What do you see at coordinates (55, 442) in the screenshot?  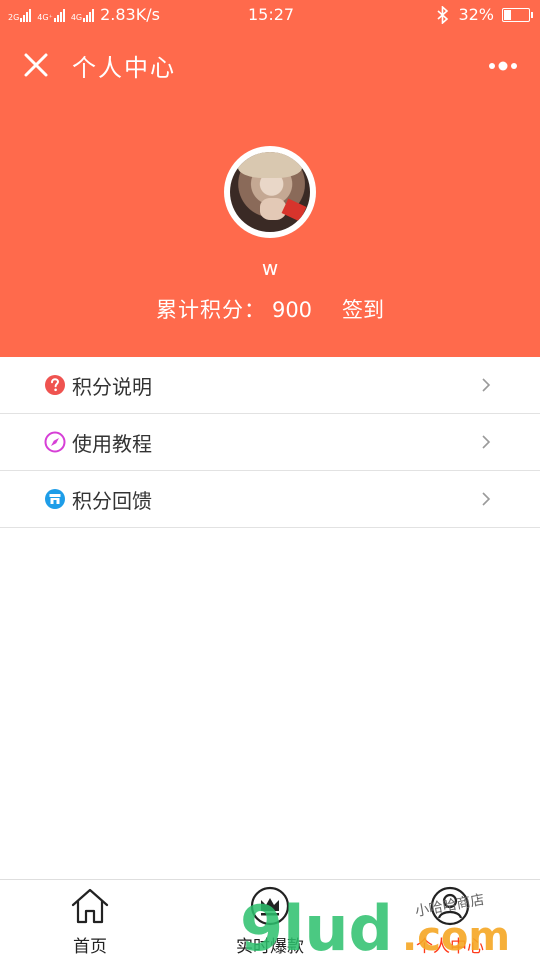 I see `compass-icon` at bounding box center [55, 442].